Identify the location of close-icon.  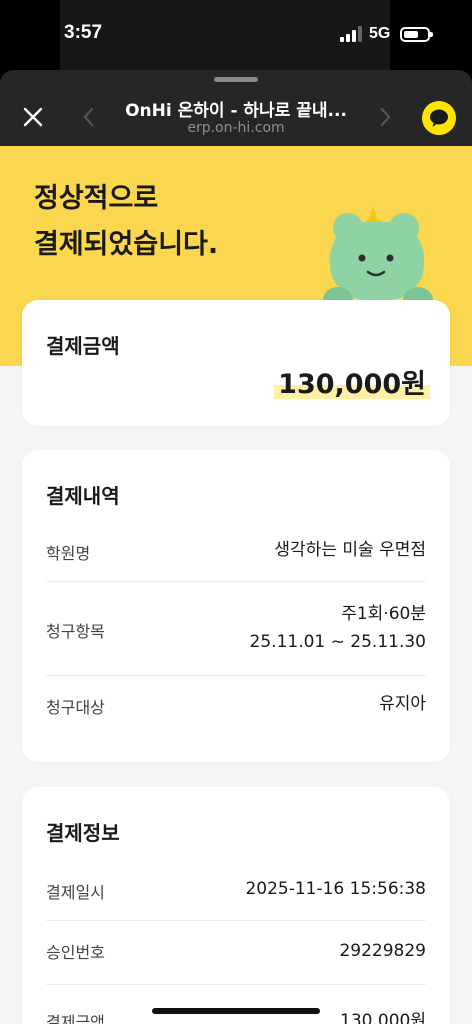
(33, 117).